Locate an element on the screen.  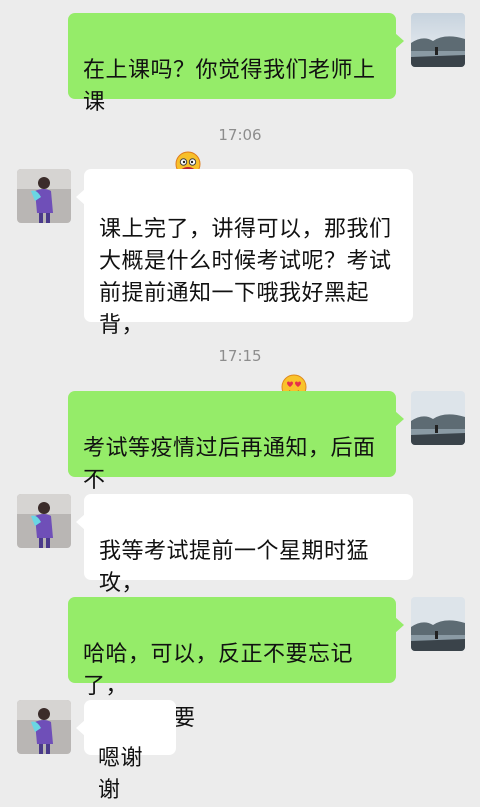
message-bubble-received: 嗯谢谢 is located at coordinates (126, 751).